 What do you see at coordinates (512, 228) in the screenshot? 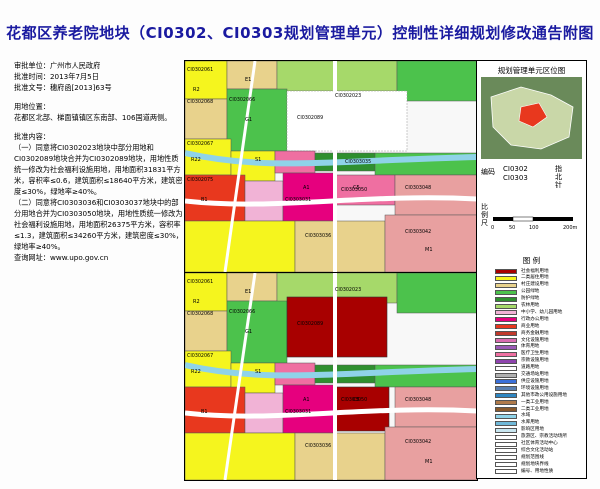
I see `scale-tick-1: 50` at bounding box center [512, 228].